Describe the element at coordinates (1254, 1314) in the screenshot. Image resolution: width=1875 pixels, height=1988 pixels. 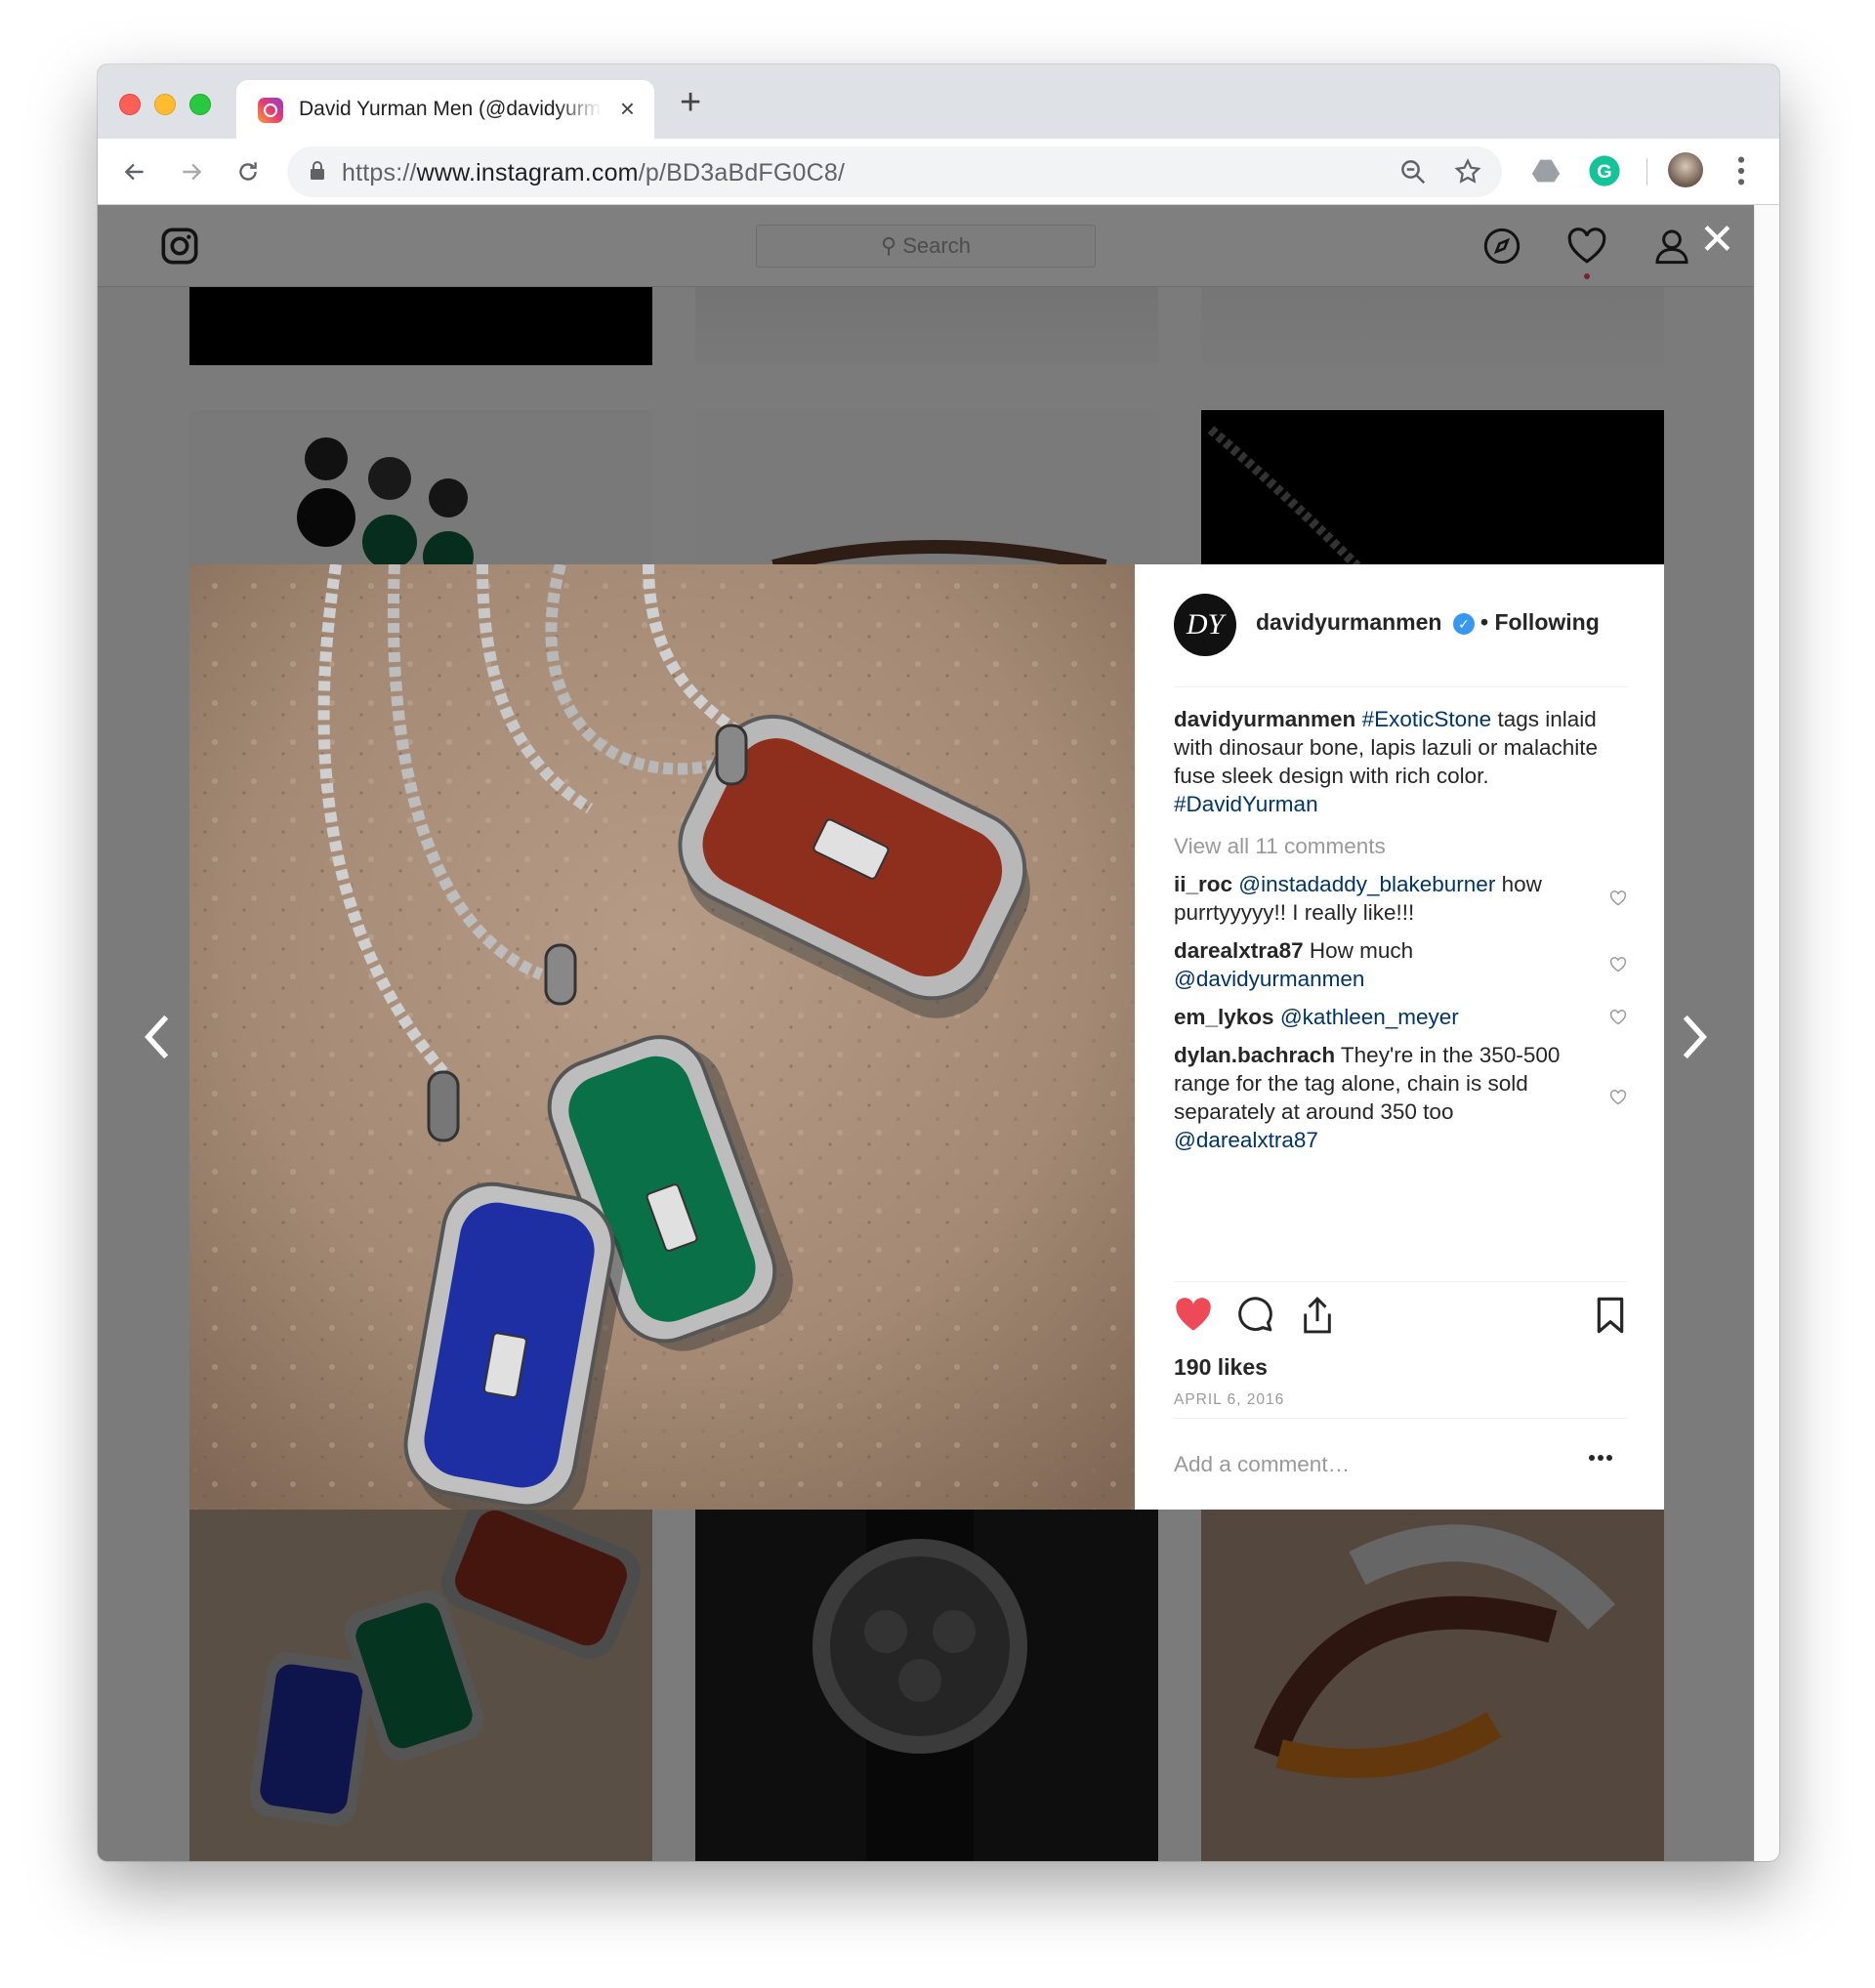
I see `comment-icon` at that location.